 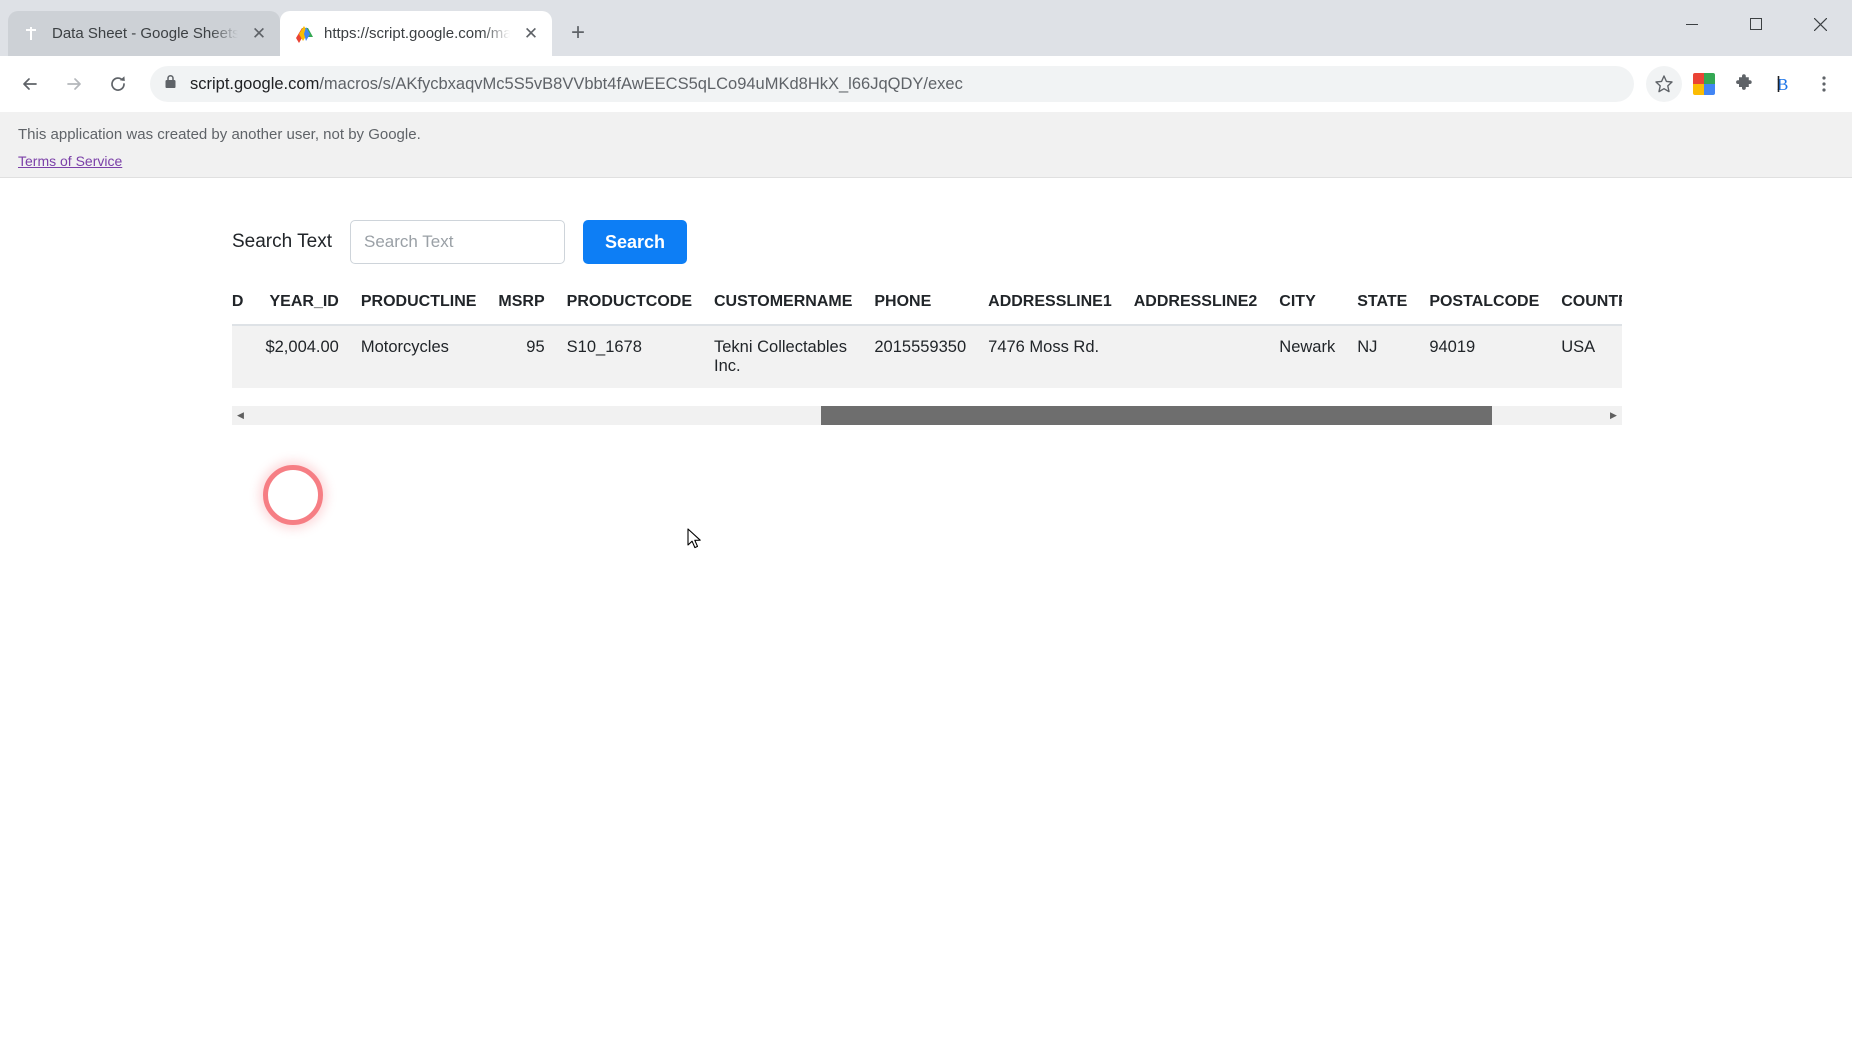 I want to click on column-header-year-id: YEAR_ID, so click(x=302, y=306).